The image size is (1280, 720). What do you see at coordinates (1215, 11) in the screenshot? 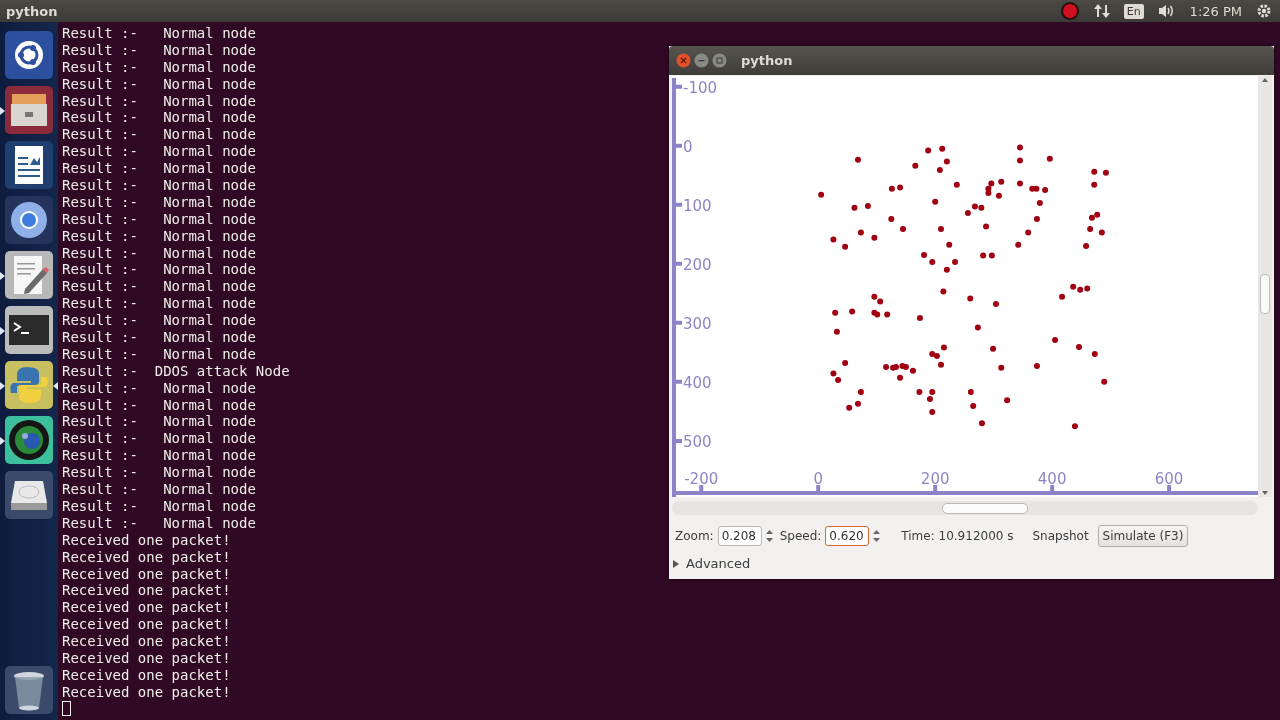
I see `clock: 1:26 PM` at bounding box center [1215, 11].